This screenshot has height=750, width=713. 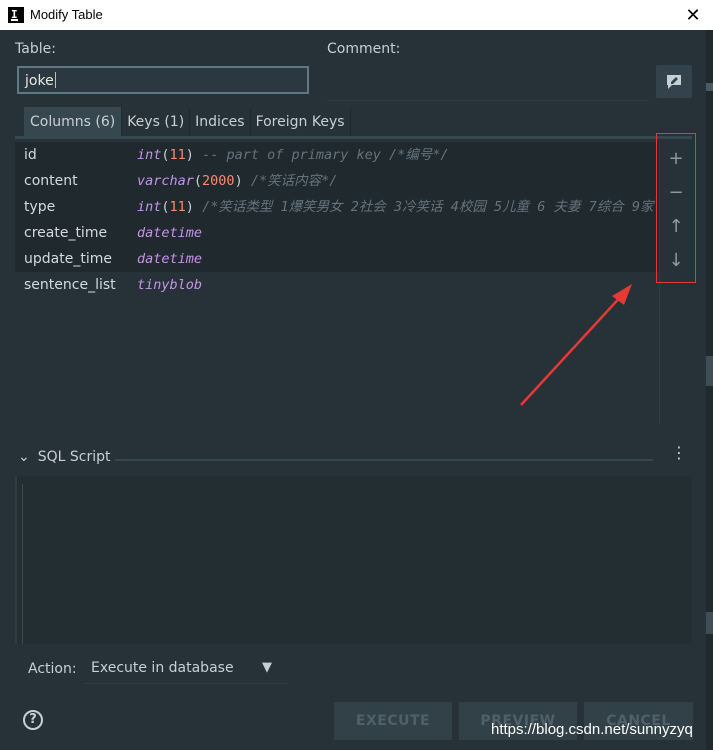 I want to click on column-definition: varchar(2000) /*笑话内容*/, so click(x=237, y=181).